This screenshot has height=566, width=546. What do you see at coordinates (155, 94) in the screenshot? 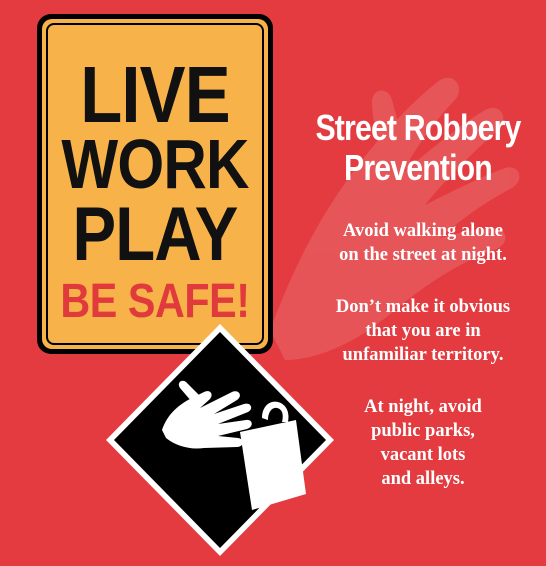
I see `sign-line-live: LIVE` at bounding box center [155, 94].